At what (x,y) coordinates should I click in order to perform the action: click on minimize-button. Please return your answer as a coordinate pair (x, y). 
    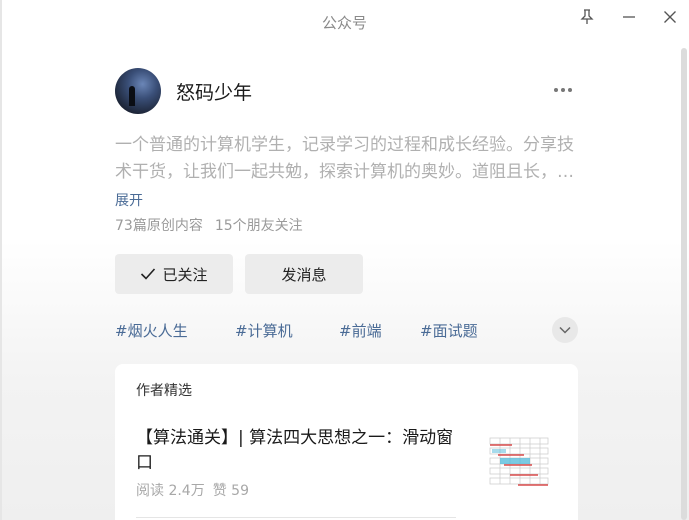
    Looking at the image, I should click on (629, 17).